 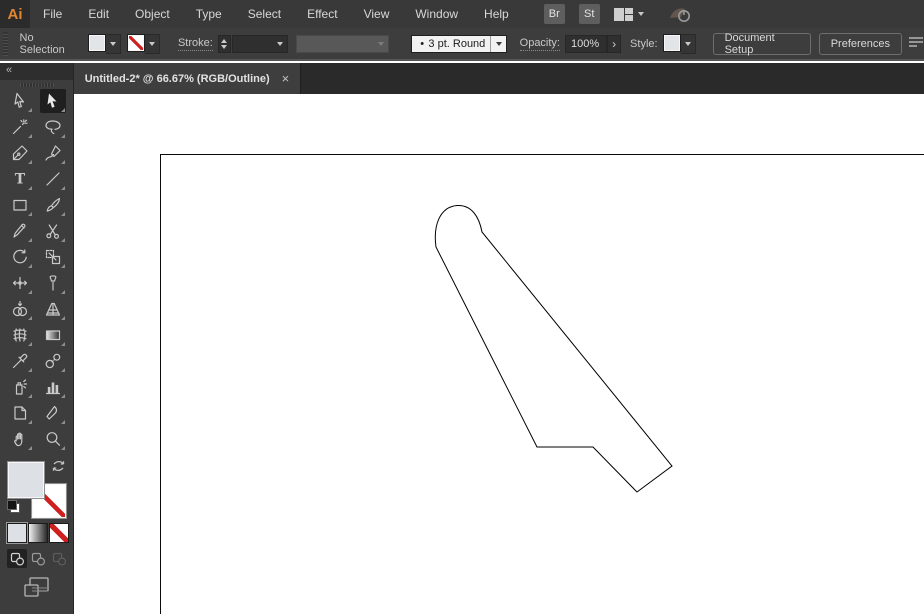 I want to click on mesh-tool, so click(x=20, y=335).